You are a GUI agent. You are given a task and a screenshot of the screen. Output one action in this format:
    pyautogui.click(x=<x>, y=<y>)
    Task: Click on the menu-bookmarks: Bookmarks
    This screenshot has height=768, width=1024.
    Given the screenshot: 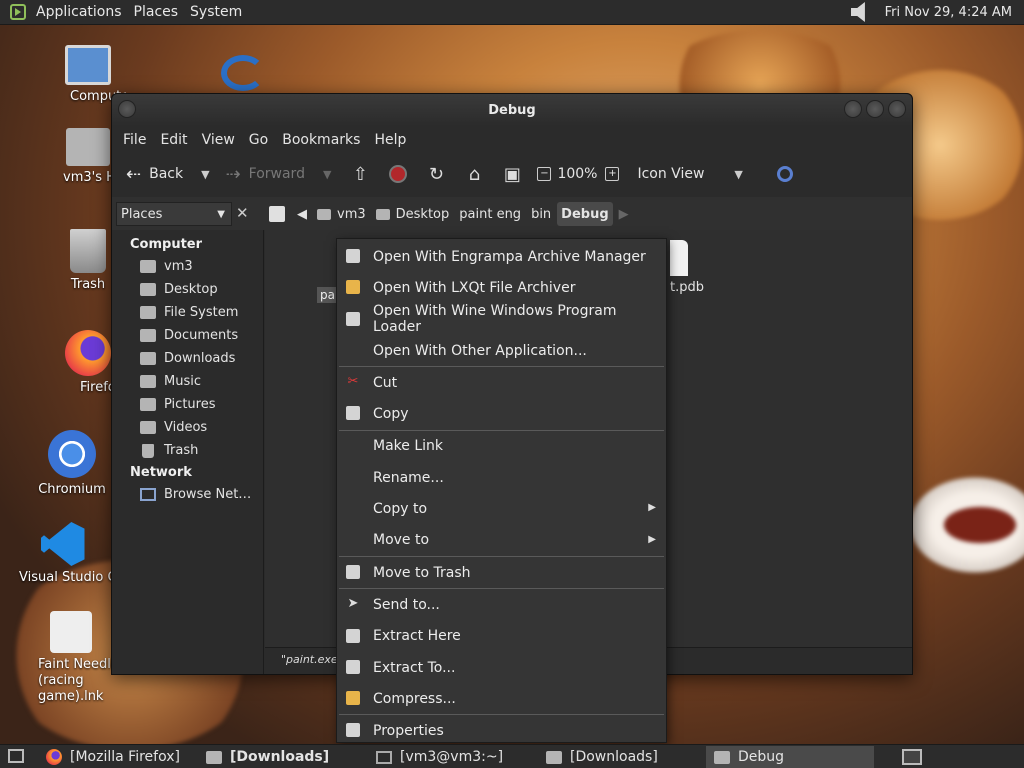 What is the action you would take?
    pyautogui.click(x=321, y=140)
    